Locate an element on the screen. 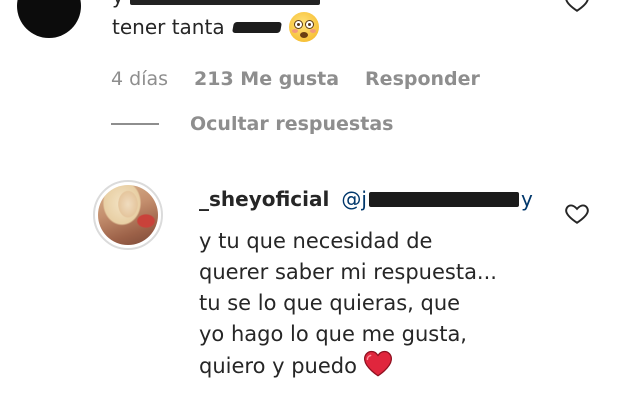  mention-prefix: @j is located at coordinates (354, 199).